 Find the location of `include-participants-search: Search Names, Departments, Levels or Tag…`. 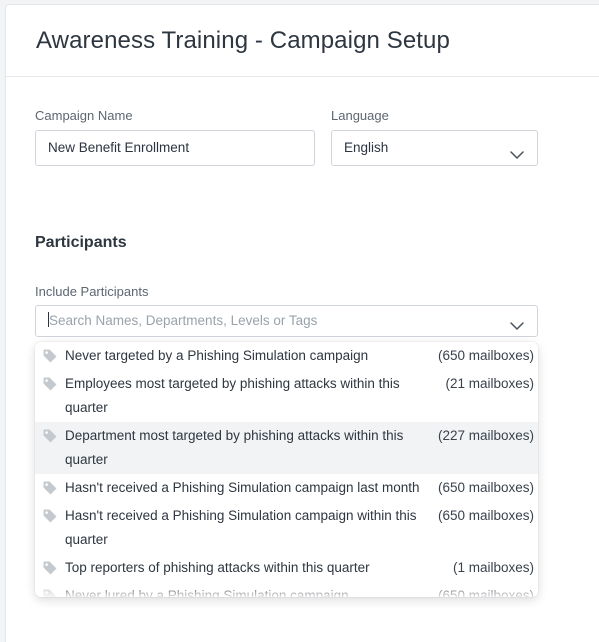

include-participants-search: Search Names, Departments, Levels or Tag… is located at coordinates (286, 321).